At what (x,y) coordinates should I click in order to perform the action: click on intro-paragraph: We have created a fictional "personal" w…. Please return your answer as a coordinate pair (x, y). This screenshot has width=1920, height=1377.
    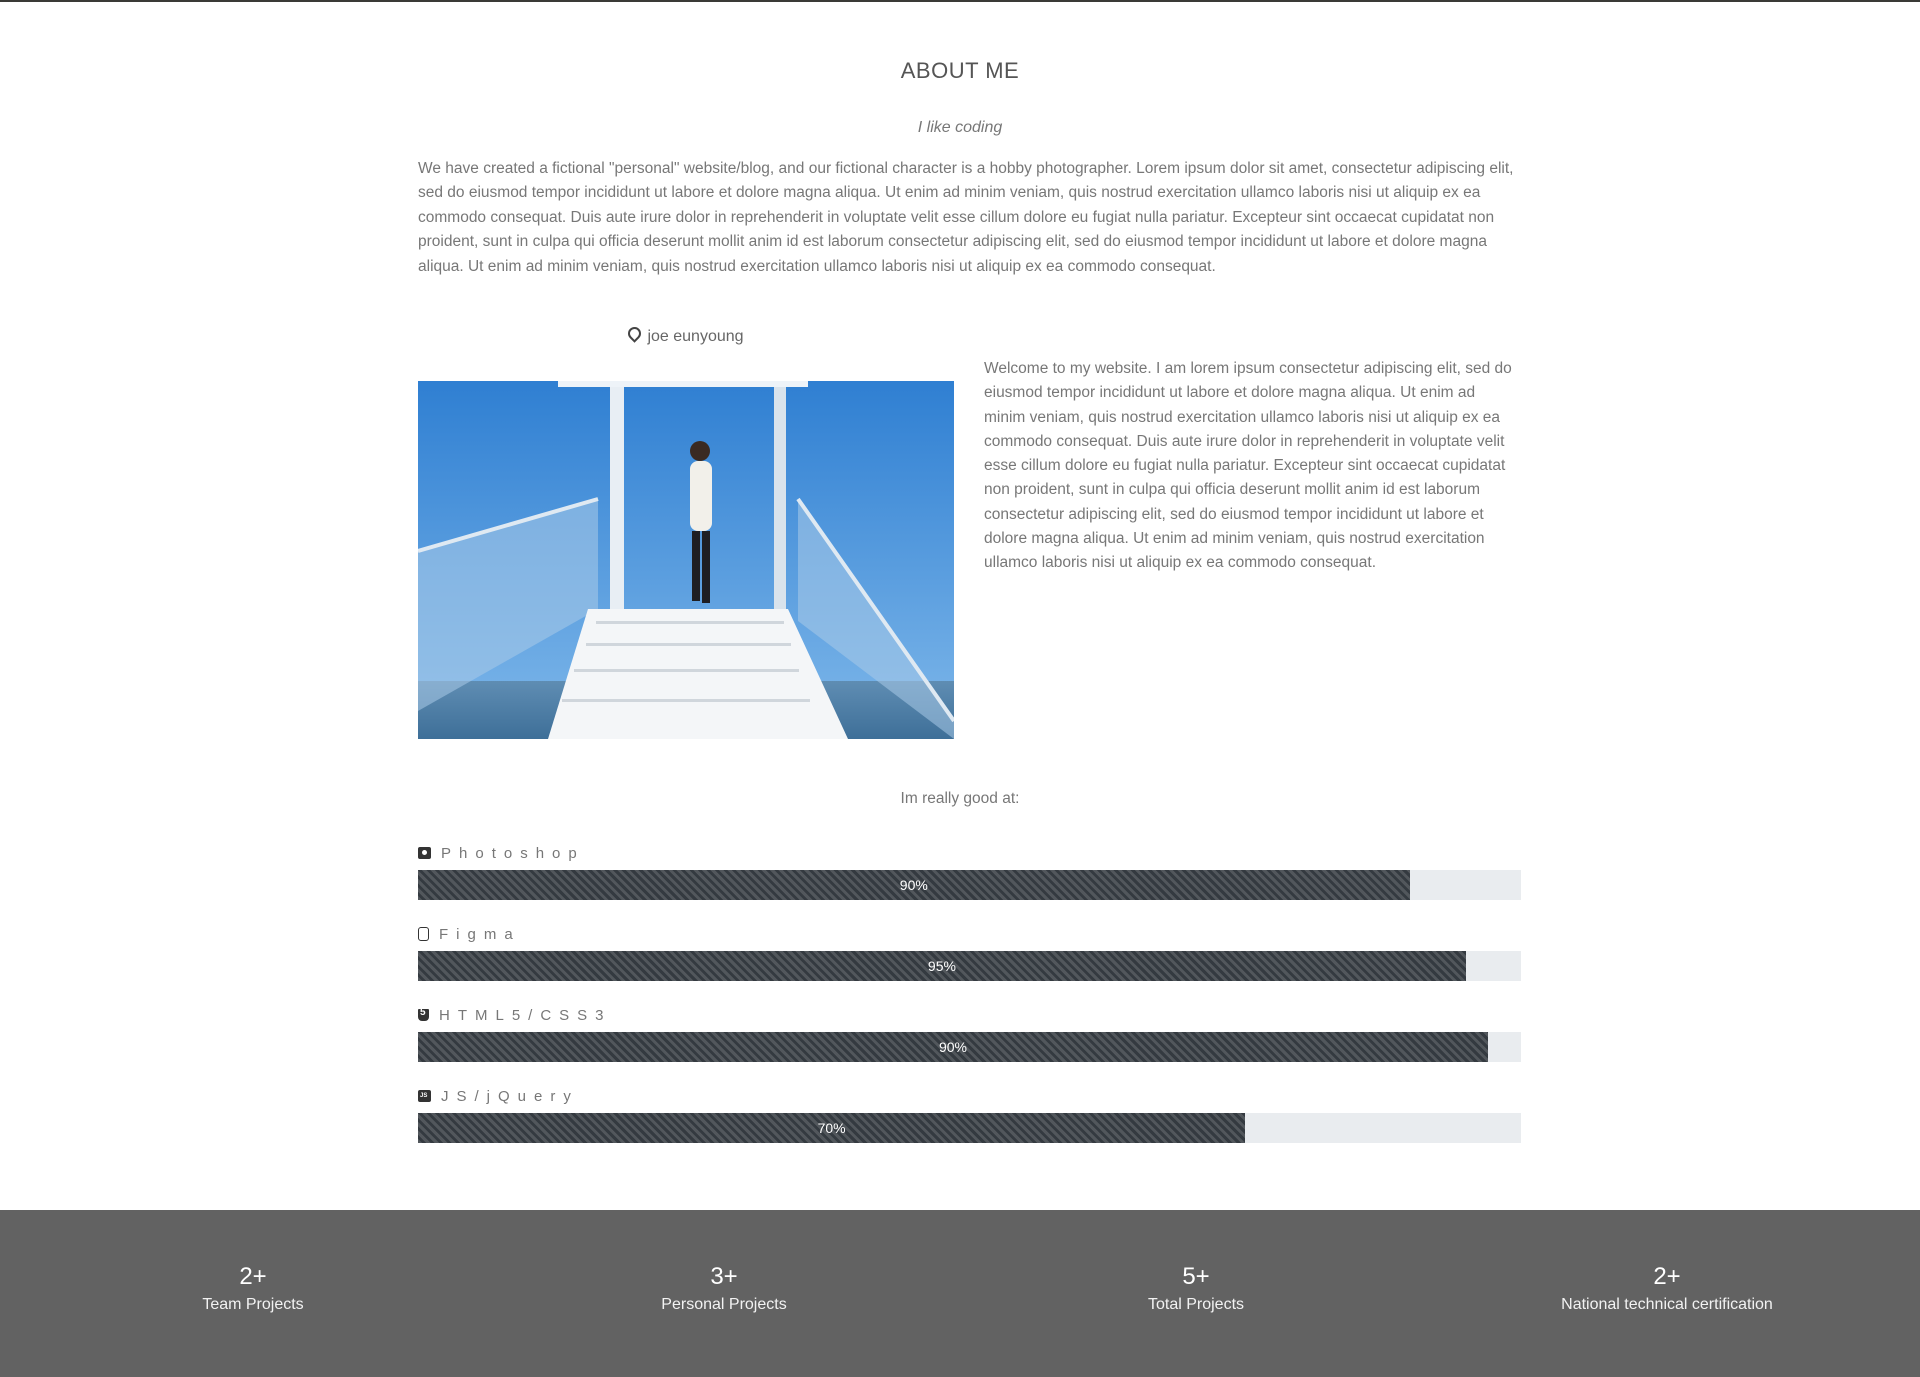
    Looking at the image, I should click on (966, 217).